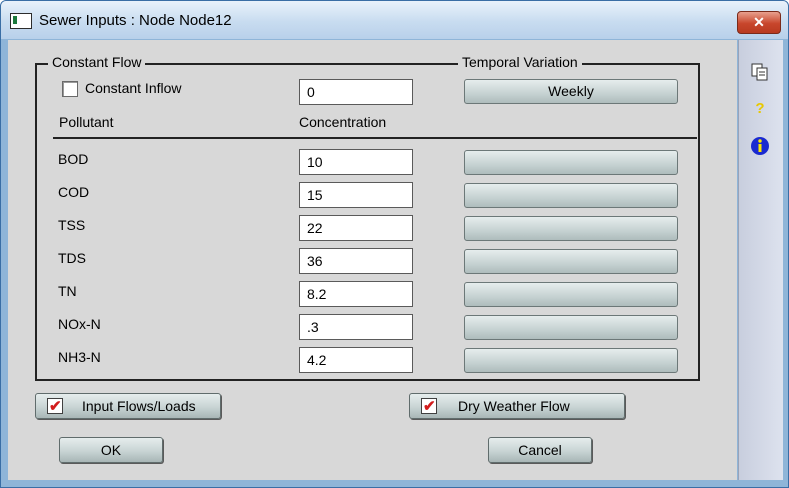 This screenshot has width=789, height=488. Describe the element at coordinates (760, 260) in the screenshot. I see `right-toolbar: ?` at that location.